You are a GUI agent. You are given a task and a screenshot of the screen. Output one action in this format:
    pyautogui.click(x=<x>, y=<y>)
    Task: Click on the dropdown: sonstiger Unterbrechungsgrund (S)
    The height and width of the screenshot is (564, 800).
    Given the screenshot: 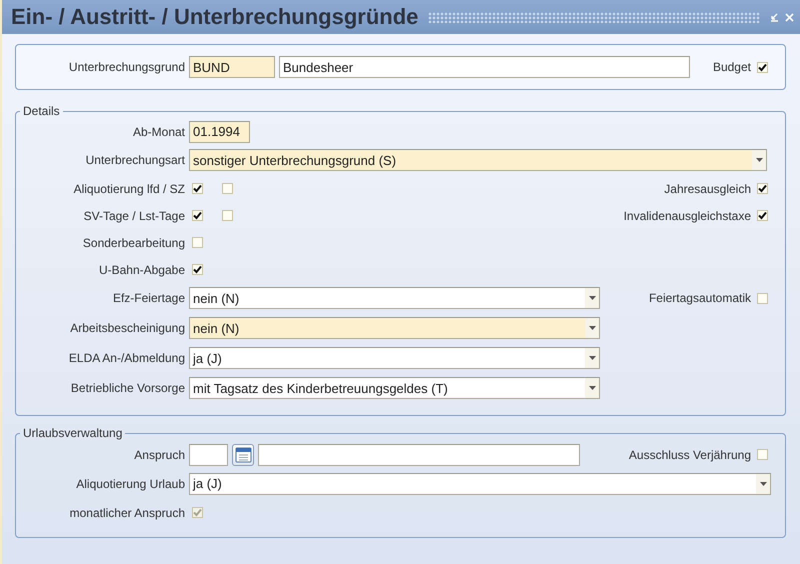 What is the action you would take?
    pyautogui.click(x=478, y=160)
    